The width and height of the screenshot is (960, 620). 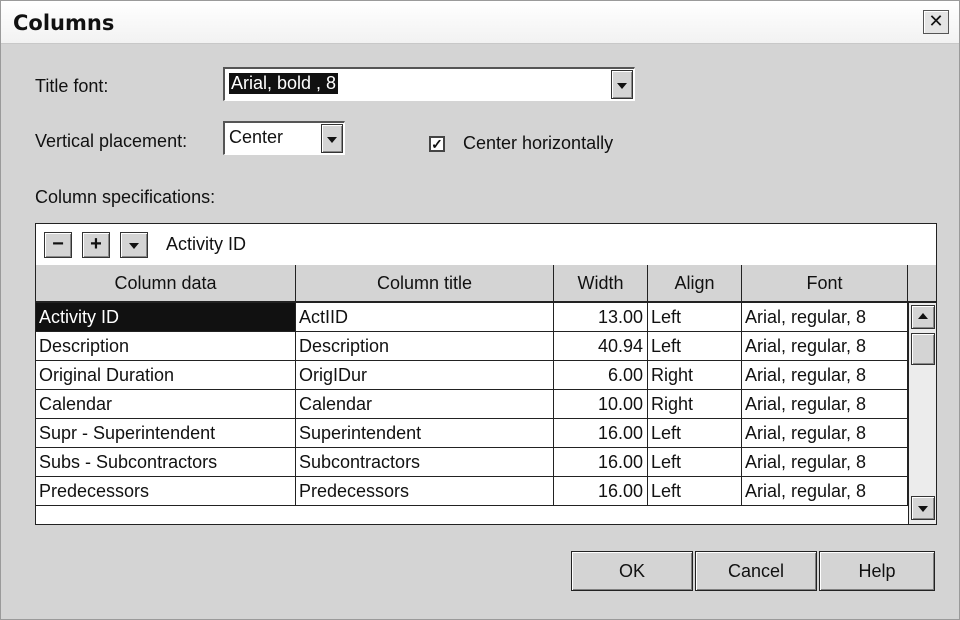 I want to click on cell-width: 13.00, so click(x=601, y=317).